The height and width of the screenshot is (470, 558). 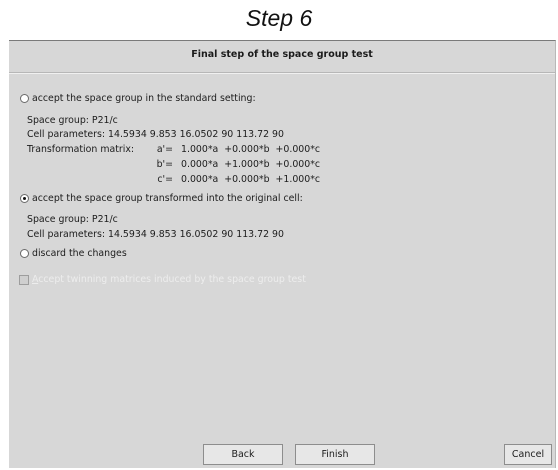 What do you see at coordinates (251, 164) in the screenshot?
I see `matrix-row-b-value: 0.000*a +1.000*b +0.000*c` at bounding box center [251, 164].